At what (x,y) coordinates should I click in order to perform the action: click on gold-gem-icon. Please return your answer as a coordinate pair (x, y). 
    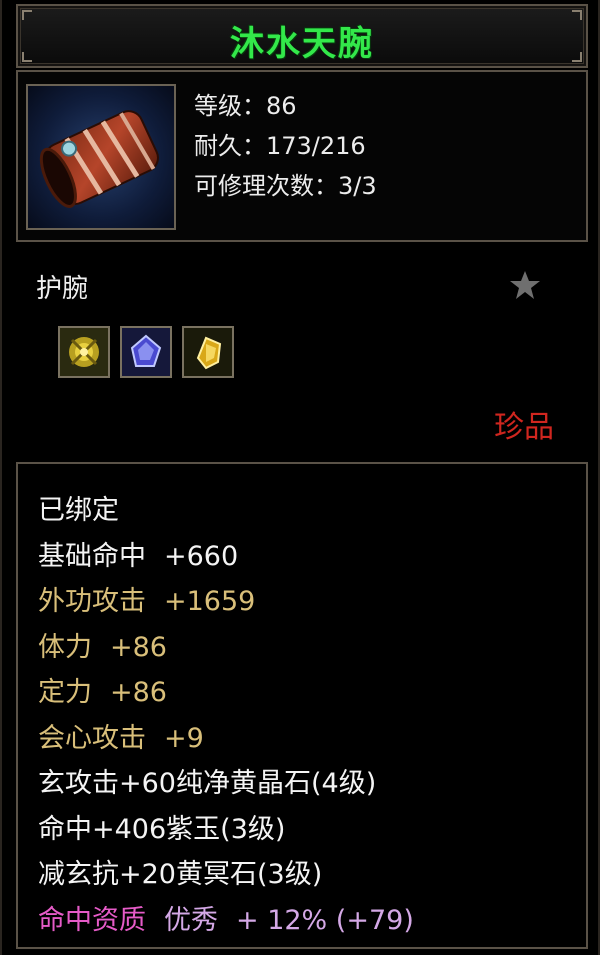
    Looking at the image, I should click on (208, 352).